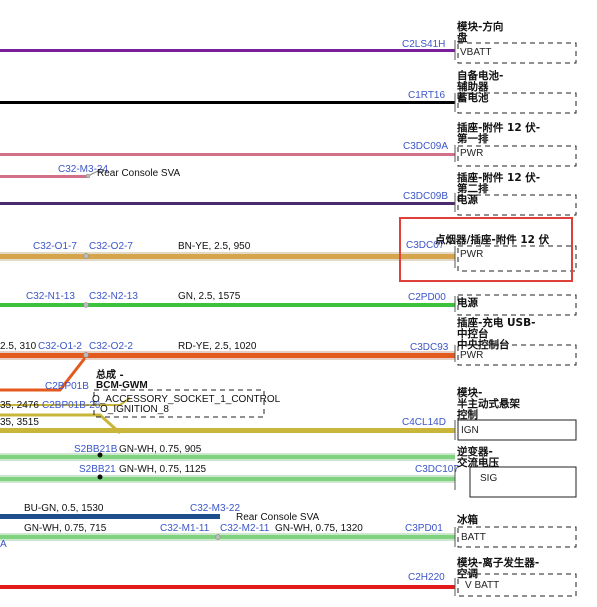  What do you see at coordinates (319, 528) in the screenshot?
I see `label-wire10-spec3: GN-WH, 0.75, 1320` at bounding box center [319, 528].